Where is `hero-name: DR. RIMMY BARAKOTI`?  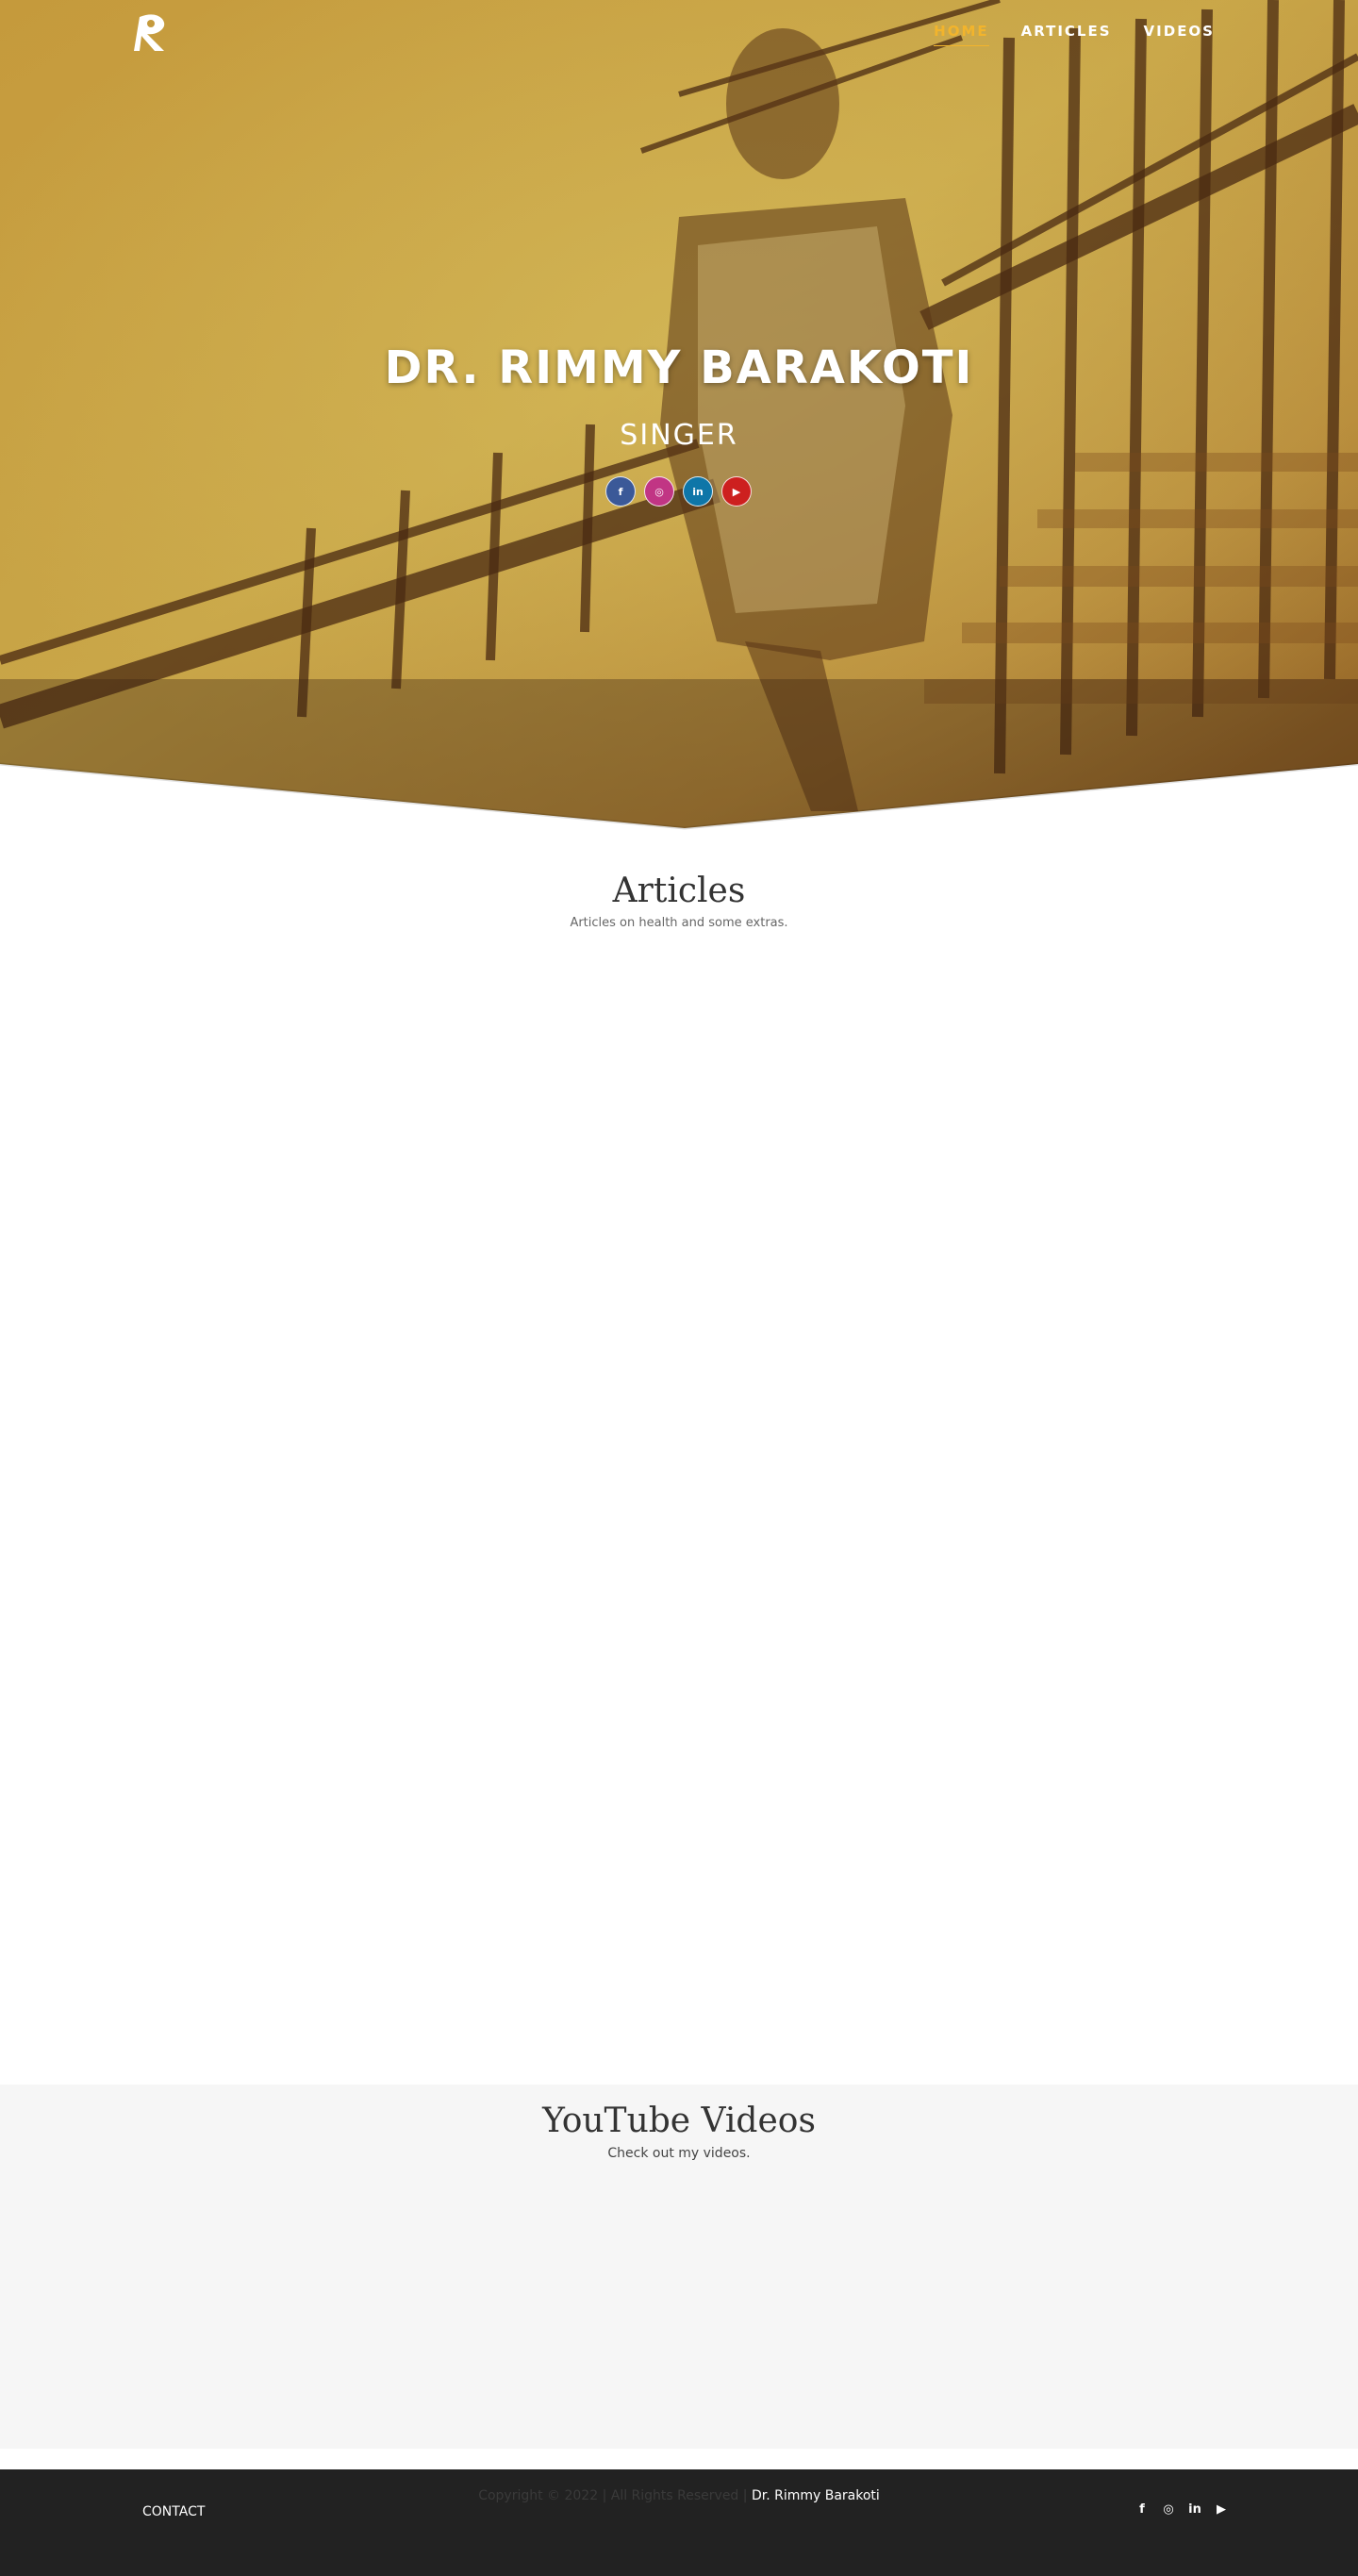
hero-name: DR. RIMMY BARAKOTI is located at coordinates (679, 367).